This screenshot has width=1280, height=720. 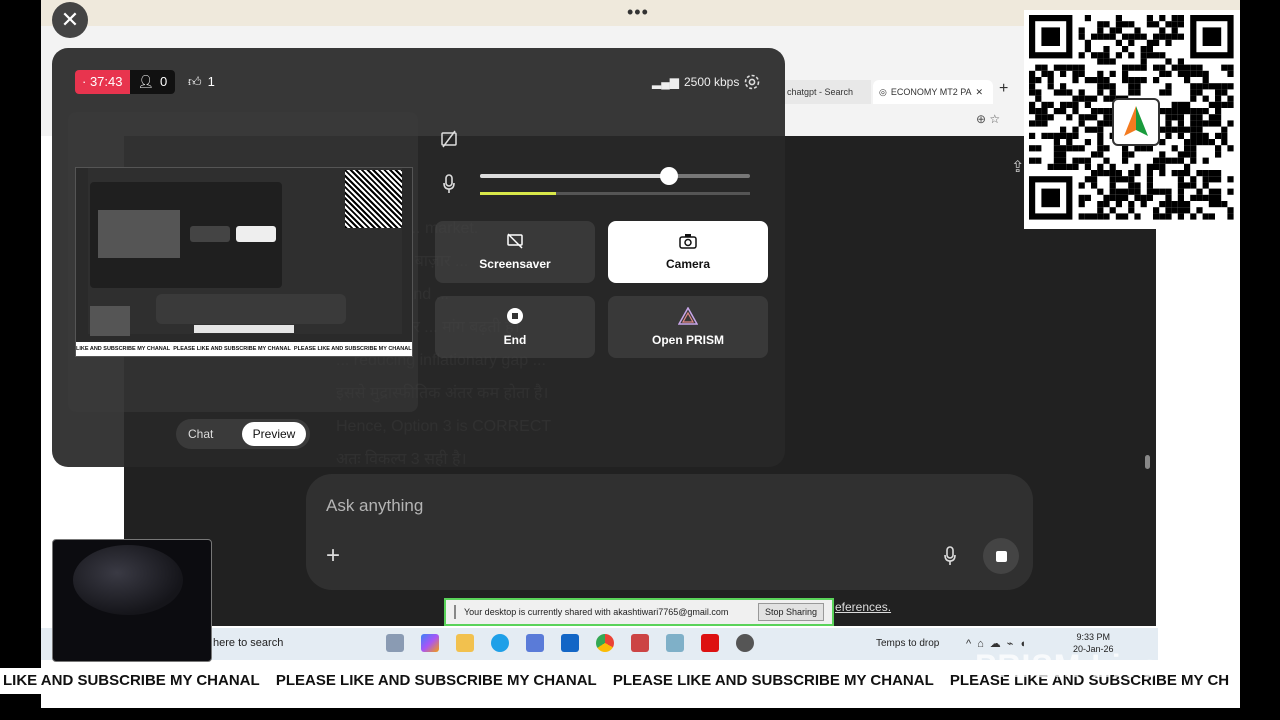 What do you see at coordinates (688, 252) in the screenshot?
I see `camera-button: Camera` at bounding box center [688, 252].